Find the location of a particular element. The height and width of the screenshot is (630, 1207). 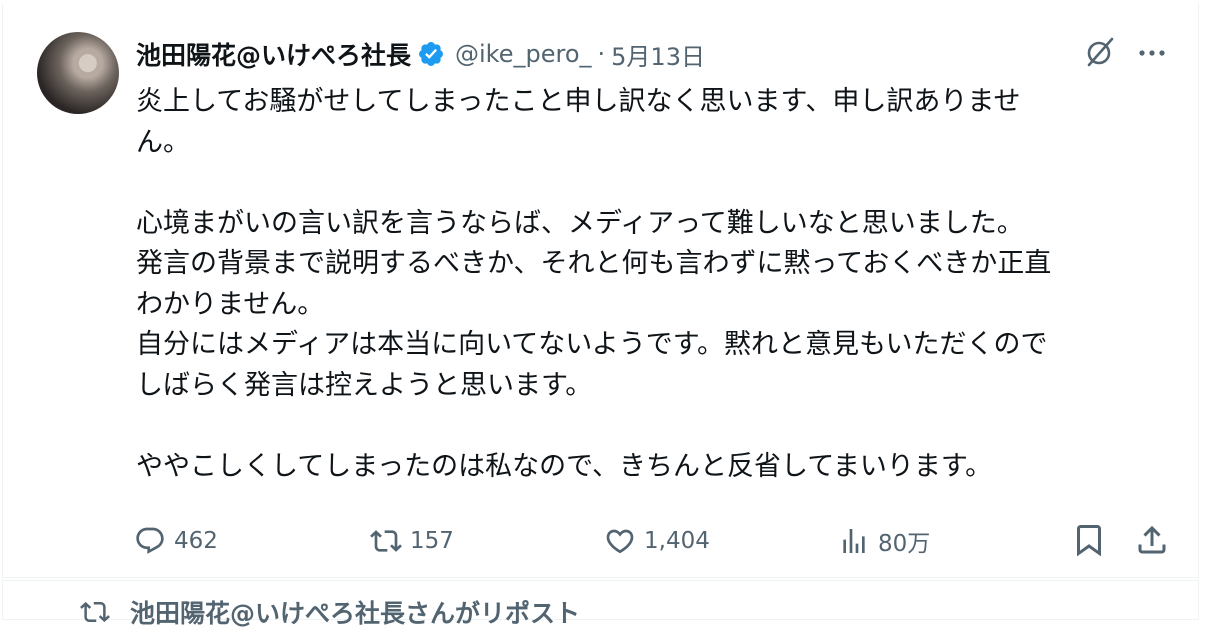

tweet-line: 心境まがいの言い訳を言うならば、メディアって難しいなと思いました。 is located at coordinates (580, 223).